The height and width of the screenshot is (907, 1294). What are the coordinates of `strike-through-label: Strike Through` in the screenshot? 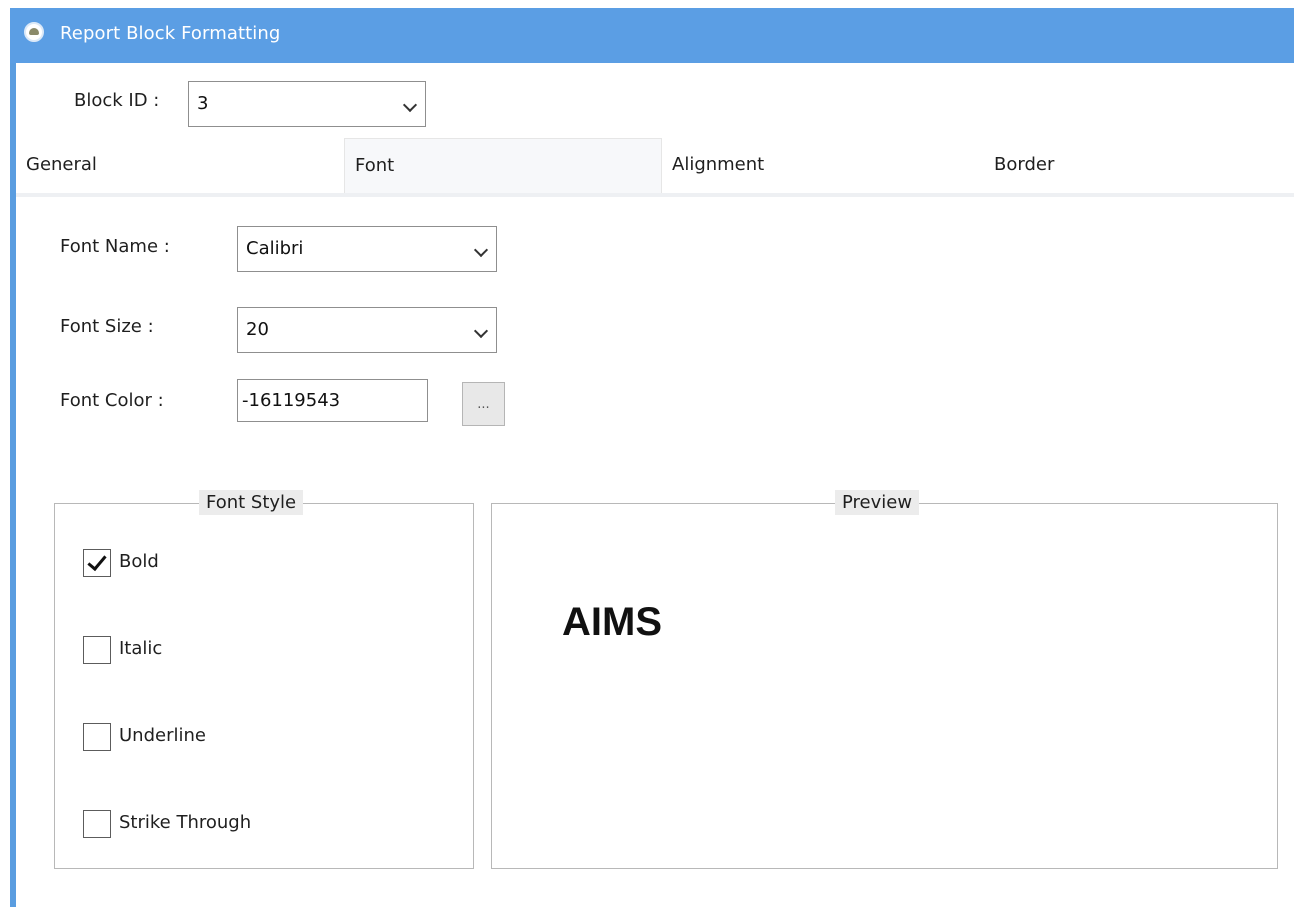 It's located at (185, 822).